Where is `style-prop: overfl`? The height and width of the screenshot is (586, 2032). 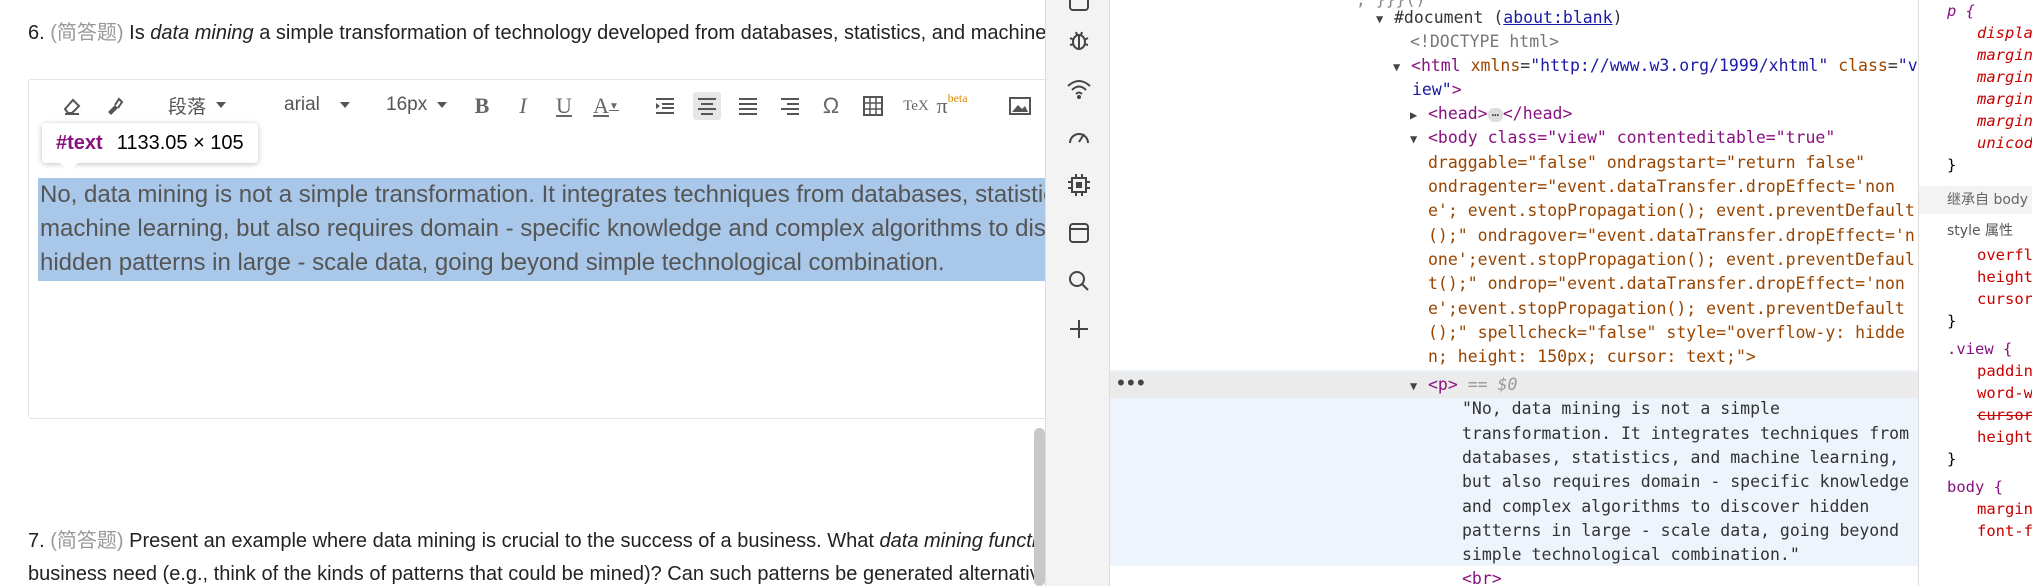
style-prop: overfl is located at coordinates (2004, 255).